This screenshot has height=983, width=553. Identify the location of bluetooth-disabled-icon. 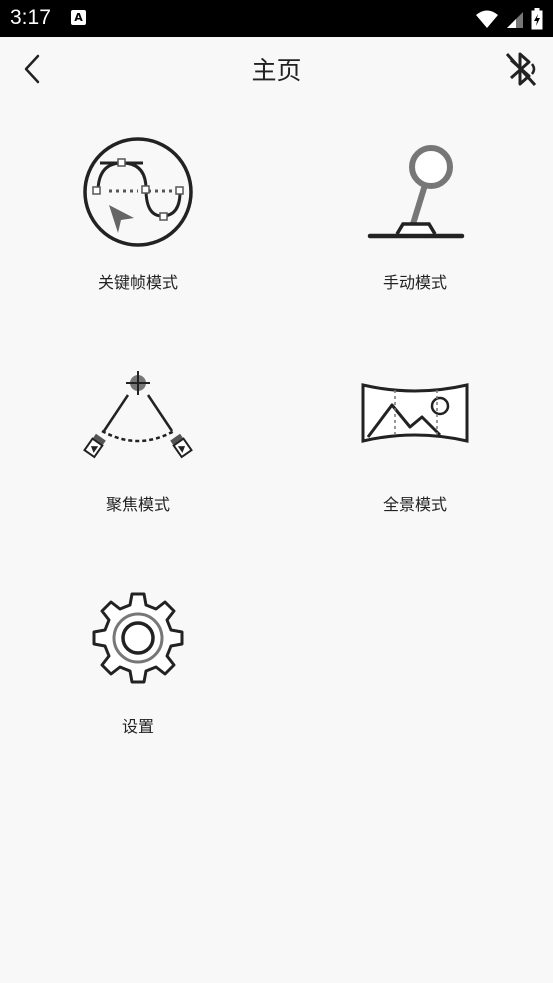
(521, 69).